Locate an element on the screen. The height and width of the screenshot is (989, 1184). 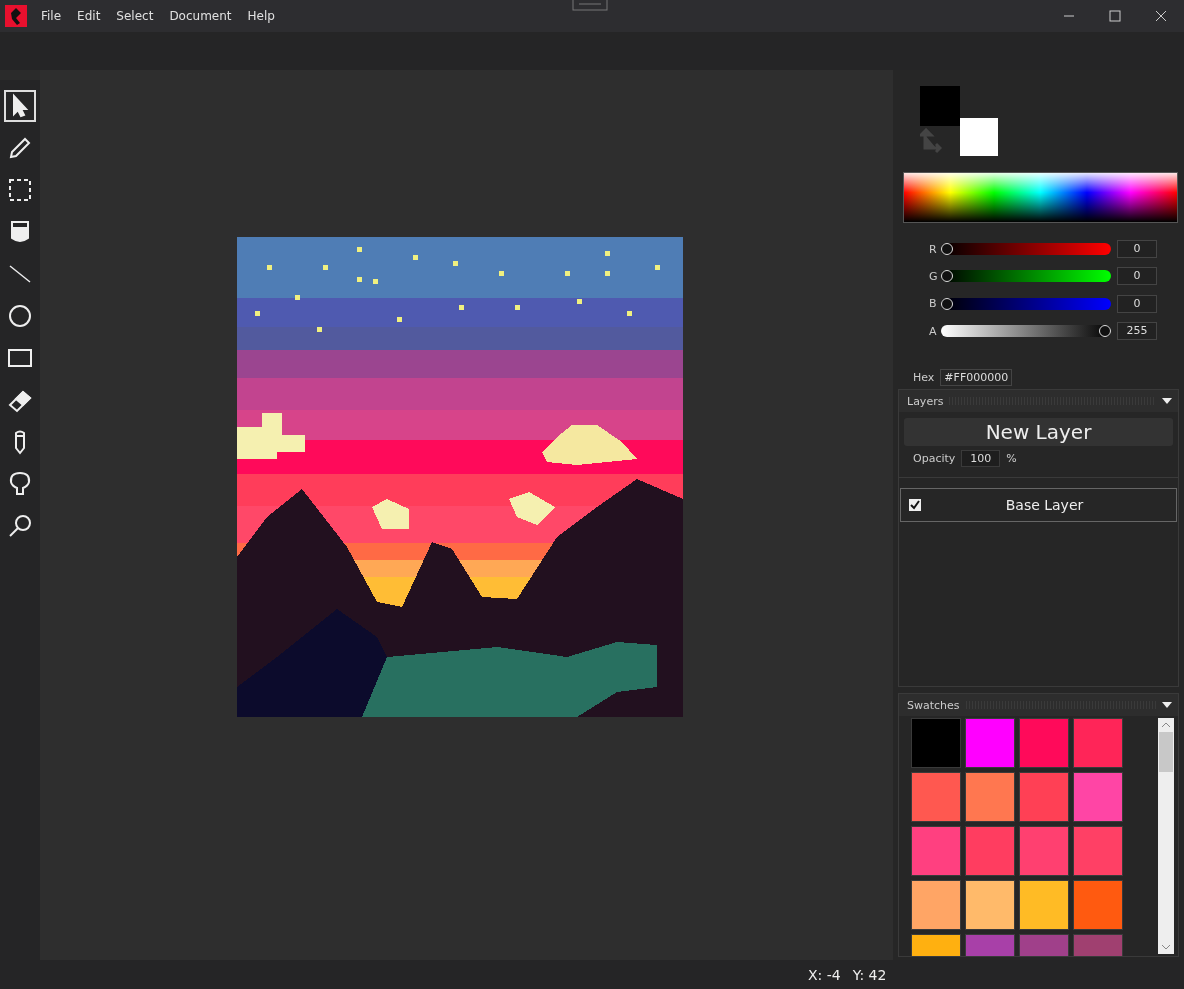
check-icon is located at coordinates (915, 505).